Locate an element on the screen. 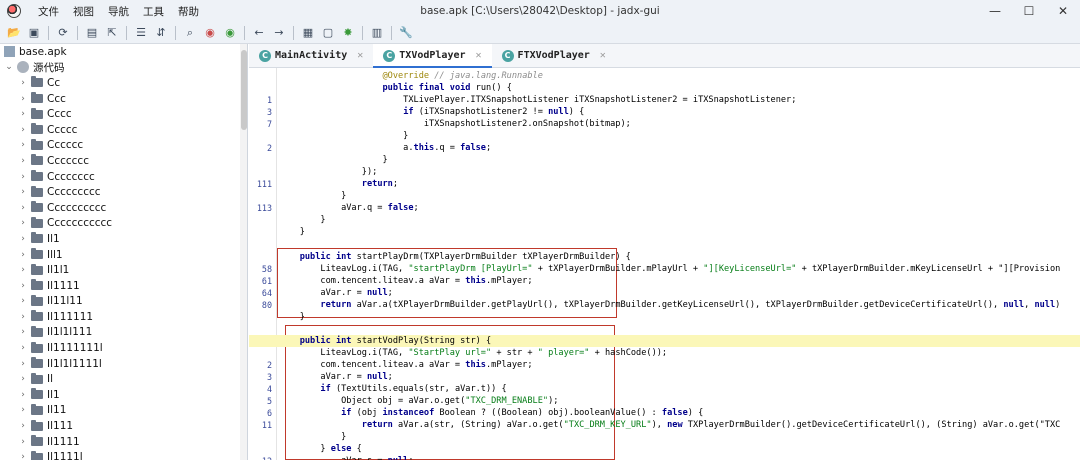 The width and height of the screenshot is (1080, 460). find-class-icon: ◉ is located at coordinates (210, 33).